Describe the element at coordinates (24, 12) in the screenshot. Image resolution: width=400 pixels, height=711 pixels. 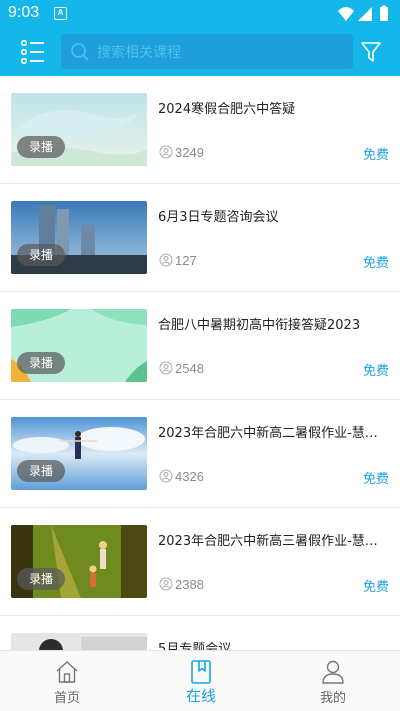
I see `status-time: 9:03` at that location.